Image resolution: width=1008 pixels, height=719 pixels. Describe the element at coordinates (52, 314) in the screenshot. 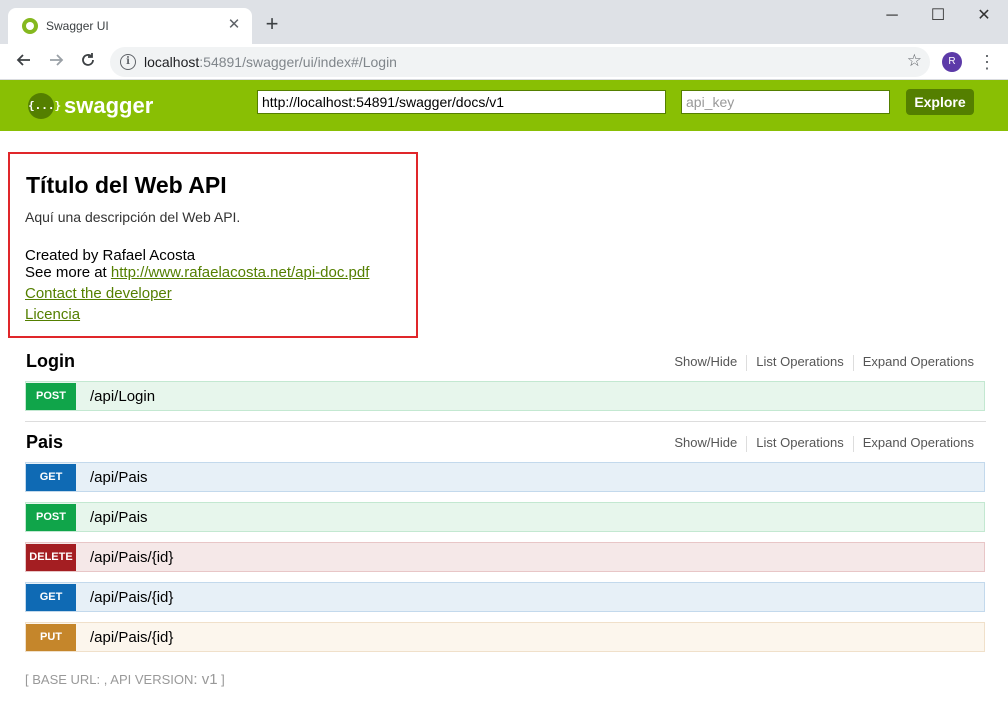

I see `license-link: Licencia` at that location.